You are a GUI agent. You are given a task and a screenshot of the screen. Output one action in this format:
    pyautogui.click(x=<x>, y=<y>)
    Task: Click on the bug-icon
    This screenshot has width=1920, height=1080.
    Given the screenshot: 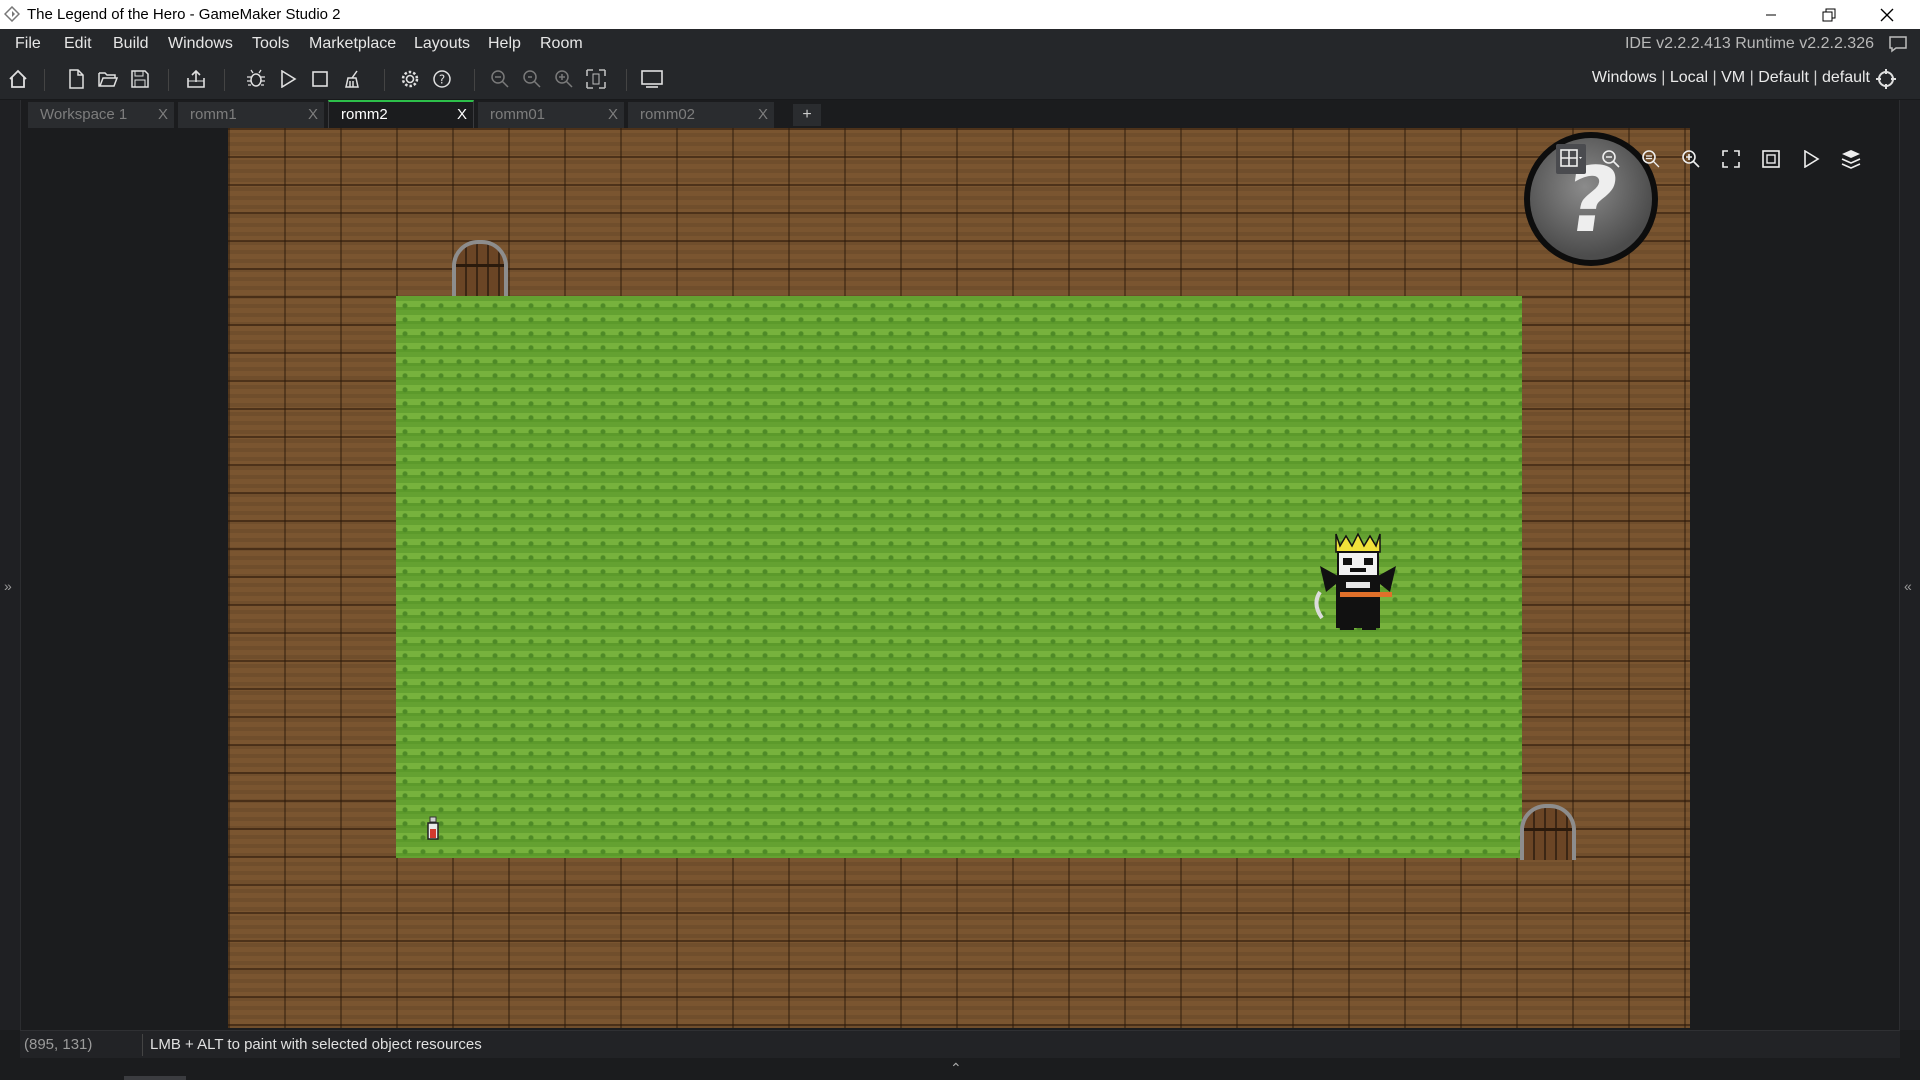 What is the action you would take?
    pyautogui.click(x=256, y=78)
    